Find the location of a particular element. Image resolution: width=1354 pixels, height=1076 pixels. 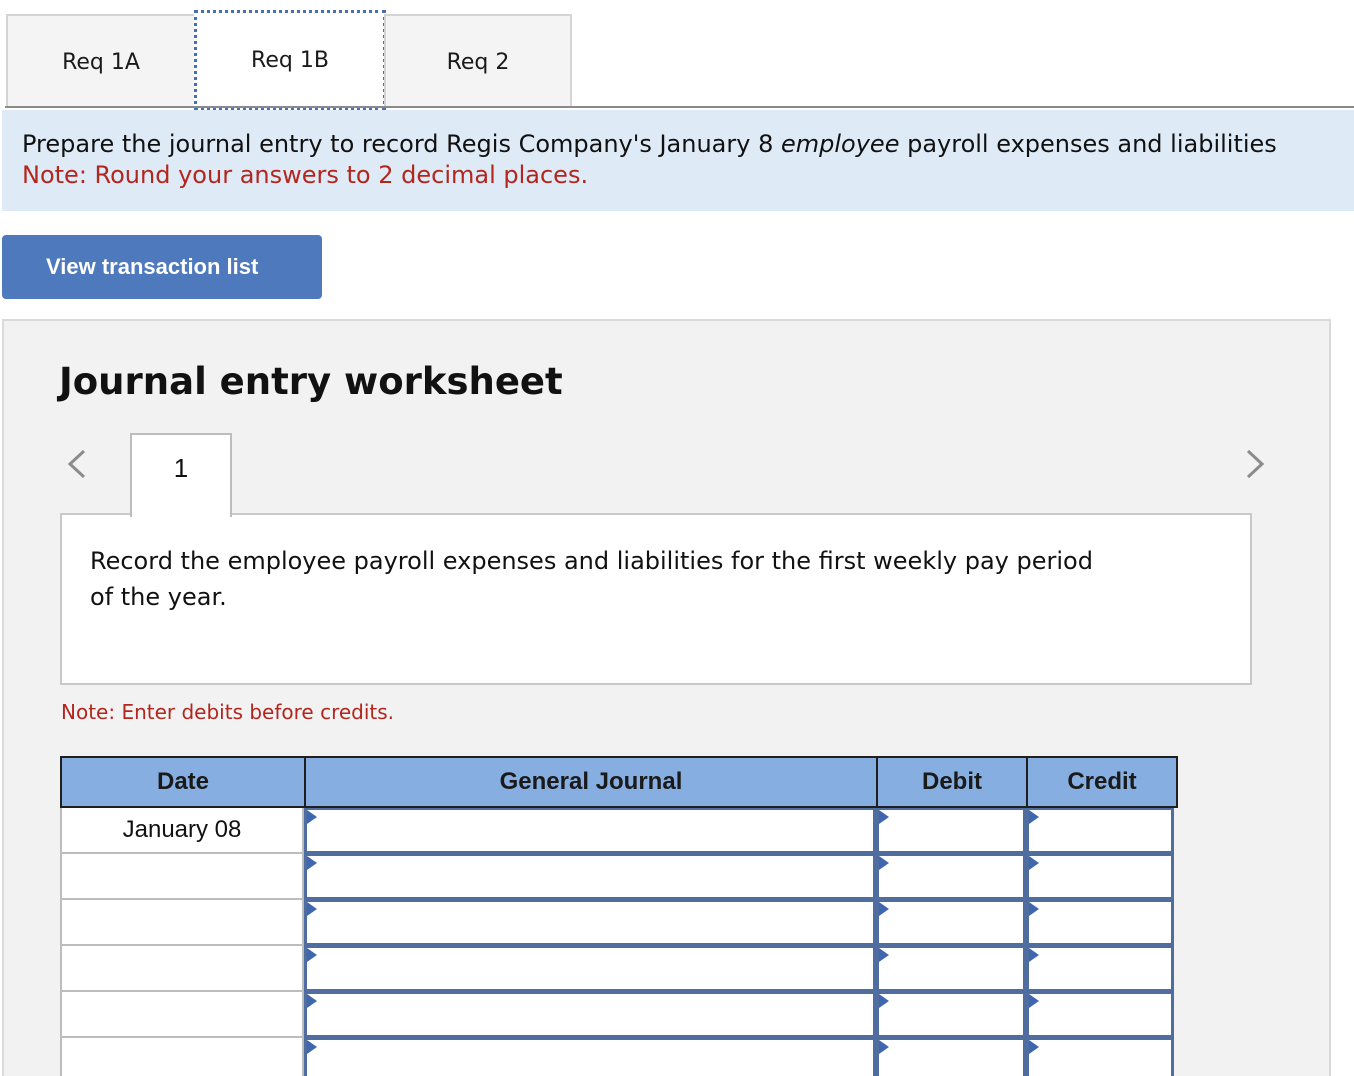

view-transaction-list-button: View transaction list is located at coordinates (162, 267).